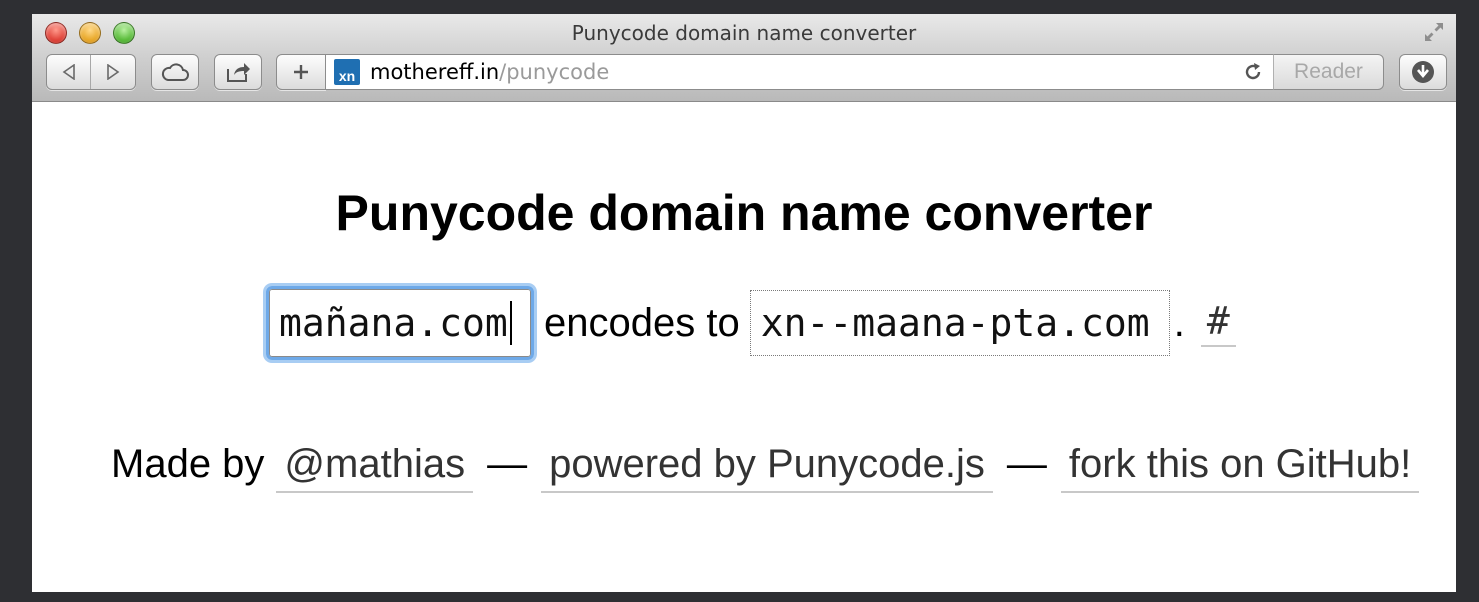 The image size is (1479, 602). Describe the element at coordinates (347, 72) in the screenshot. I see `site-favicon: xn` at that location.